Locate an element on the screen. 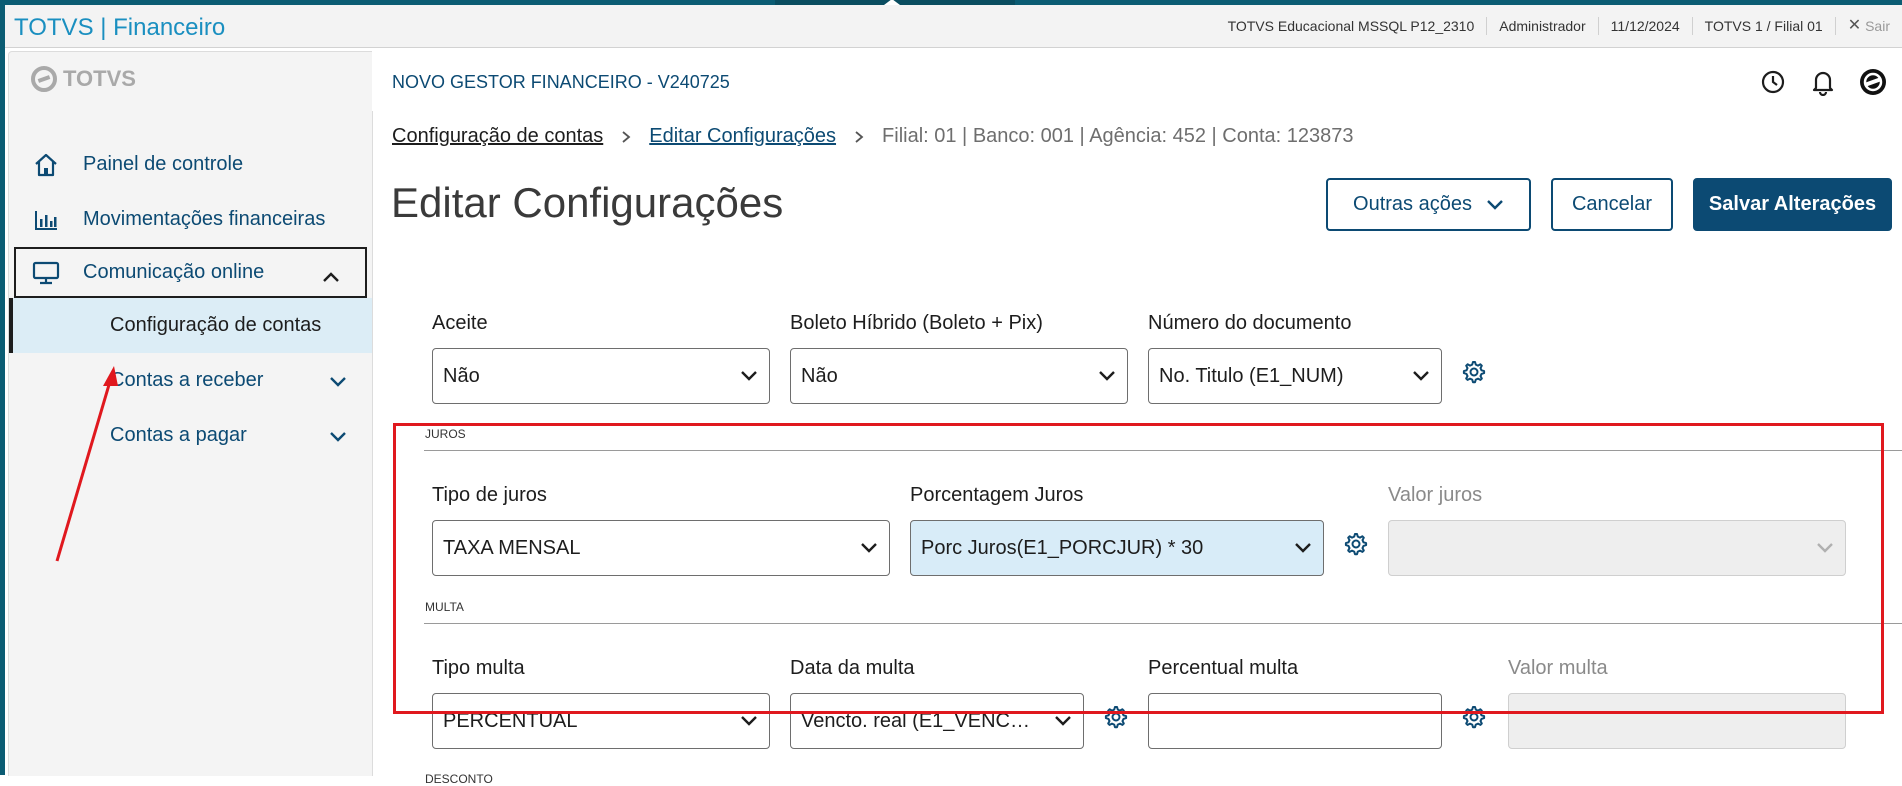 This screenshot has height=786, width=1902. breadcrumb-link-editar: Editar Configurações is located at coordinates (742, 136).